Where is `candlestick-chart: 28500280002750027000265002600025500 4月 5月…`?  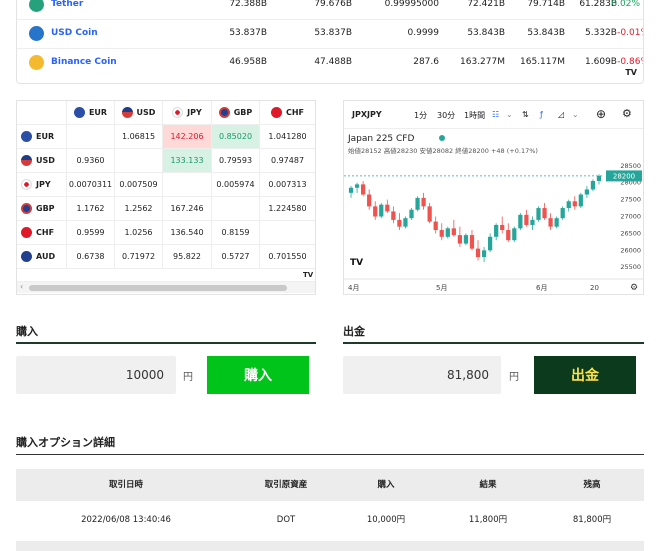 candlestick-chart: 28500280002750027000265002600025500 4月 5月… is located at coordinates (494, 212).